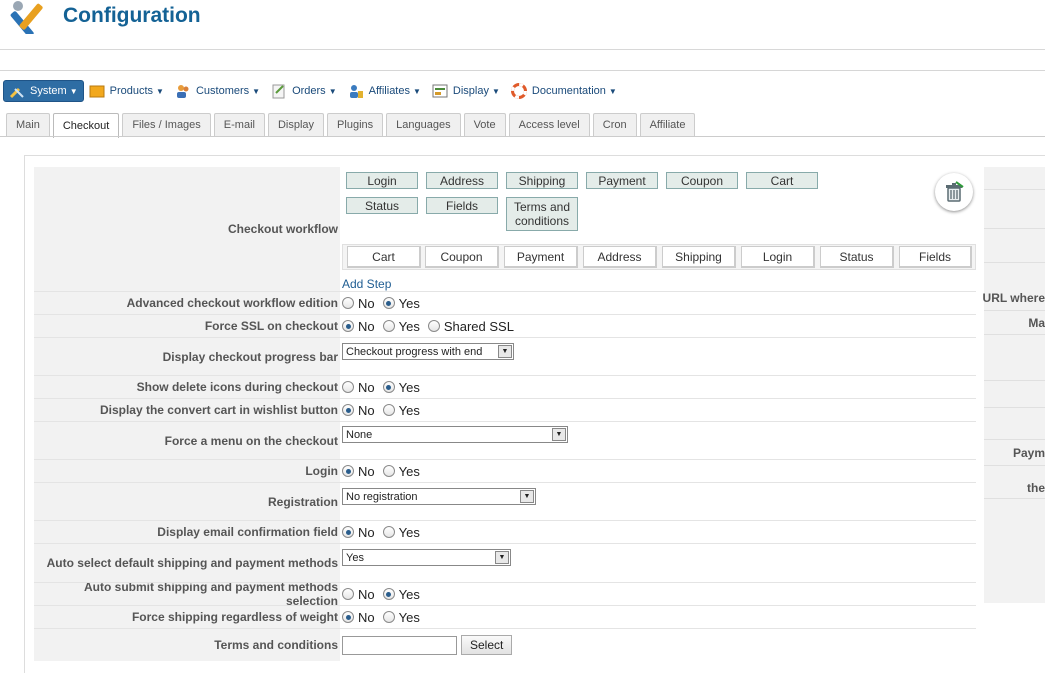  What do you see at coordinates (778, 257) in the screenshot?
I see `workflow-step-login: Login` at bounding box center [778, 257].